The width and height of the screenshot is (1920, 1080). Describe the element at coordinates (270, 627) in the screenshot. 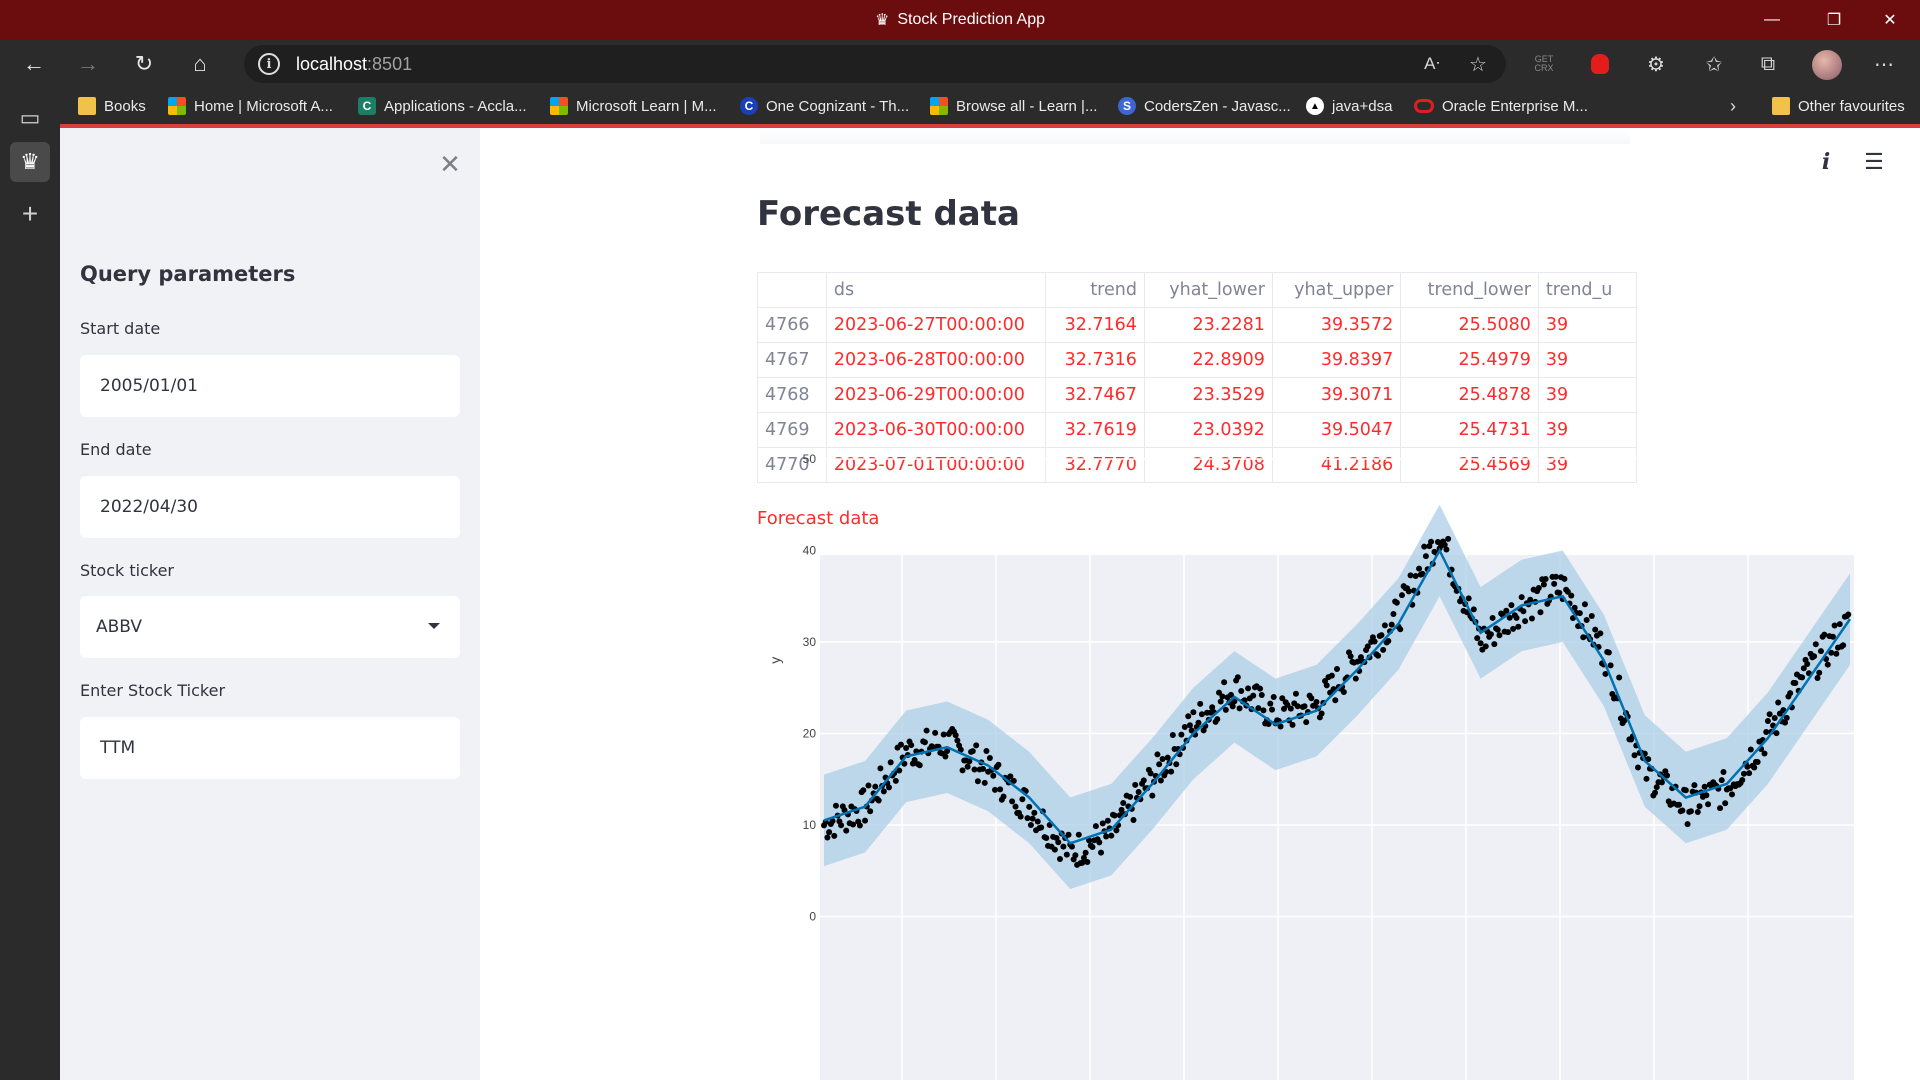

I see `stock-ticker-select: ABBV` at that location.